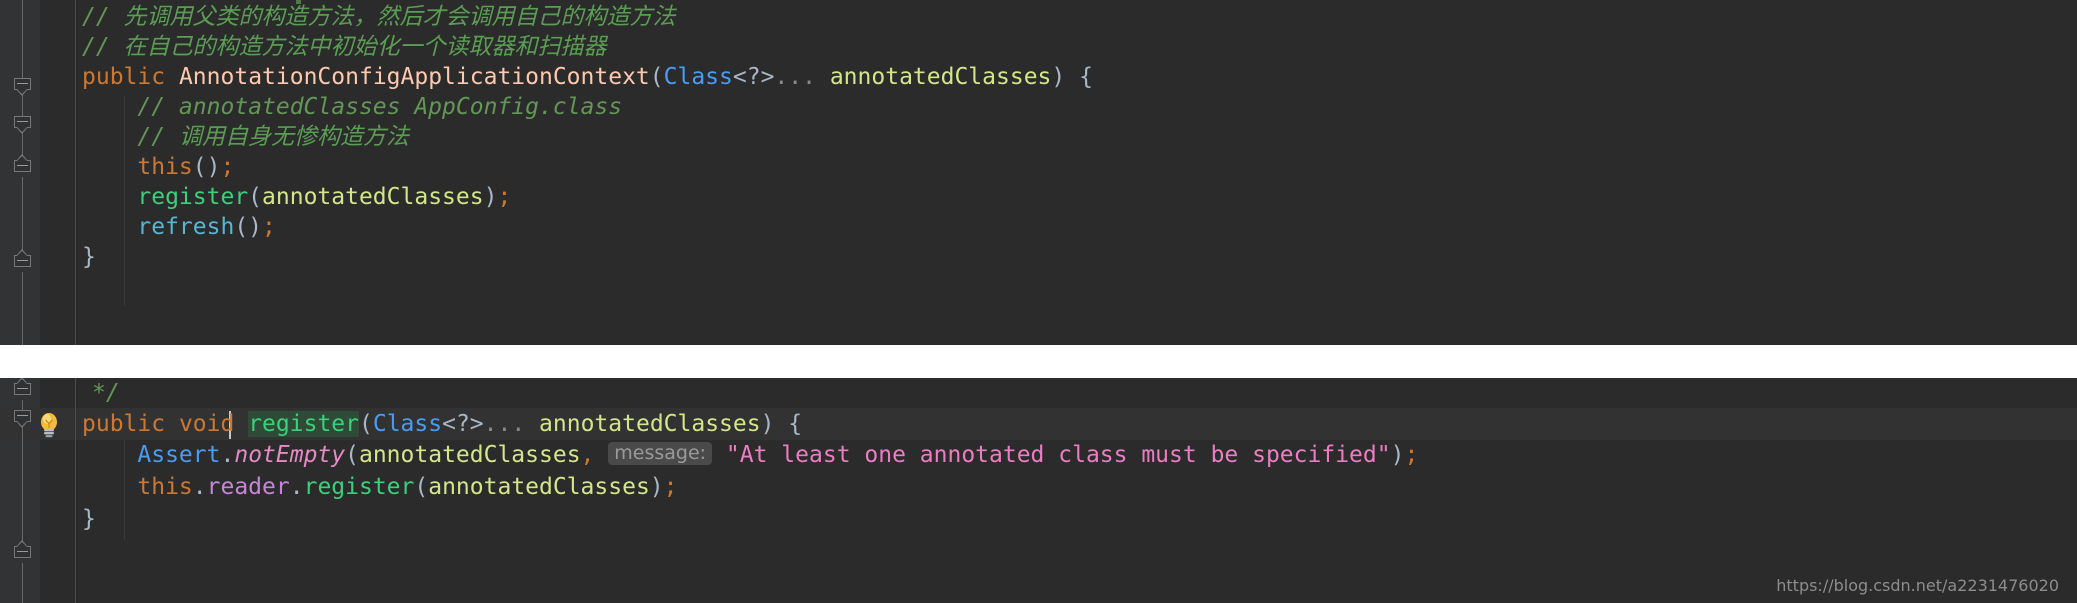 The height and width of the screenshot is (603, 2077). What do you see at coordinates (1038, 487) in the screenshot?
I see `code-line: this.reader.register(annotatedClasses);` at bounding box center [1038, 487].